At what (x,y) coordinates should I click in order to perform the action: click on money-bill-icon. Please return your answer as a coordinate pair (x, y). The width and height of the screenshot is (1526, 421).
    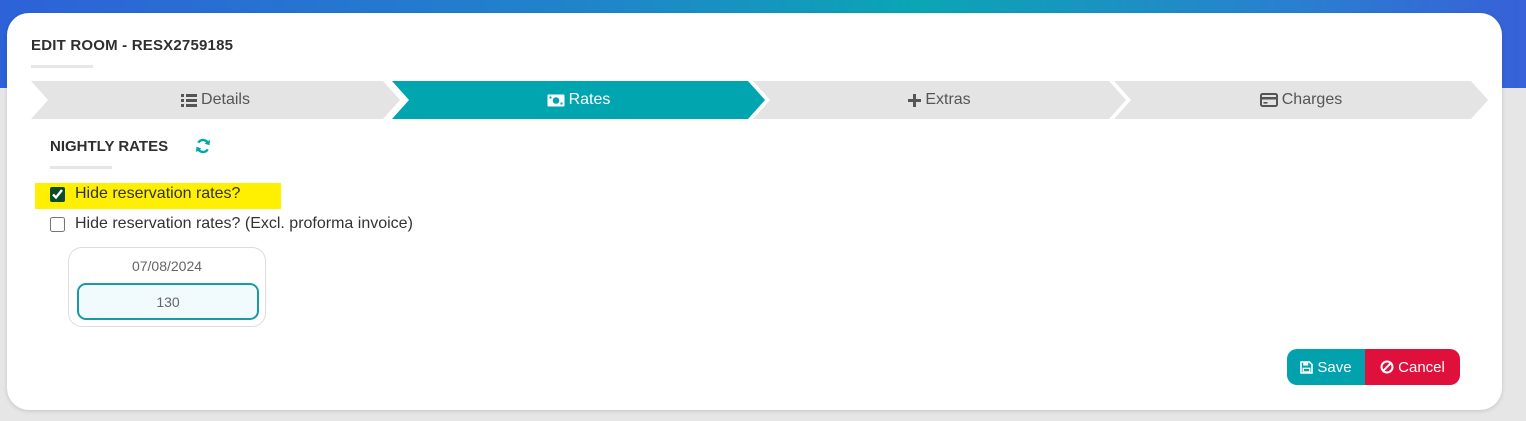
    Looking at the image, I should click on (556, 100).